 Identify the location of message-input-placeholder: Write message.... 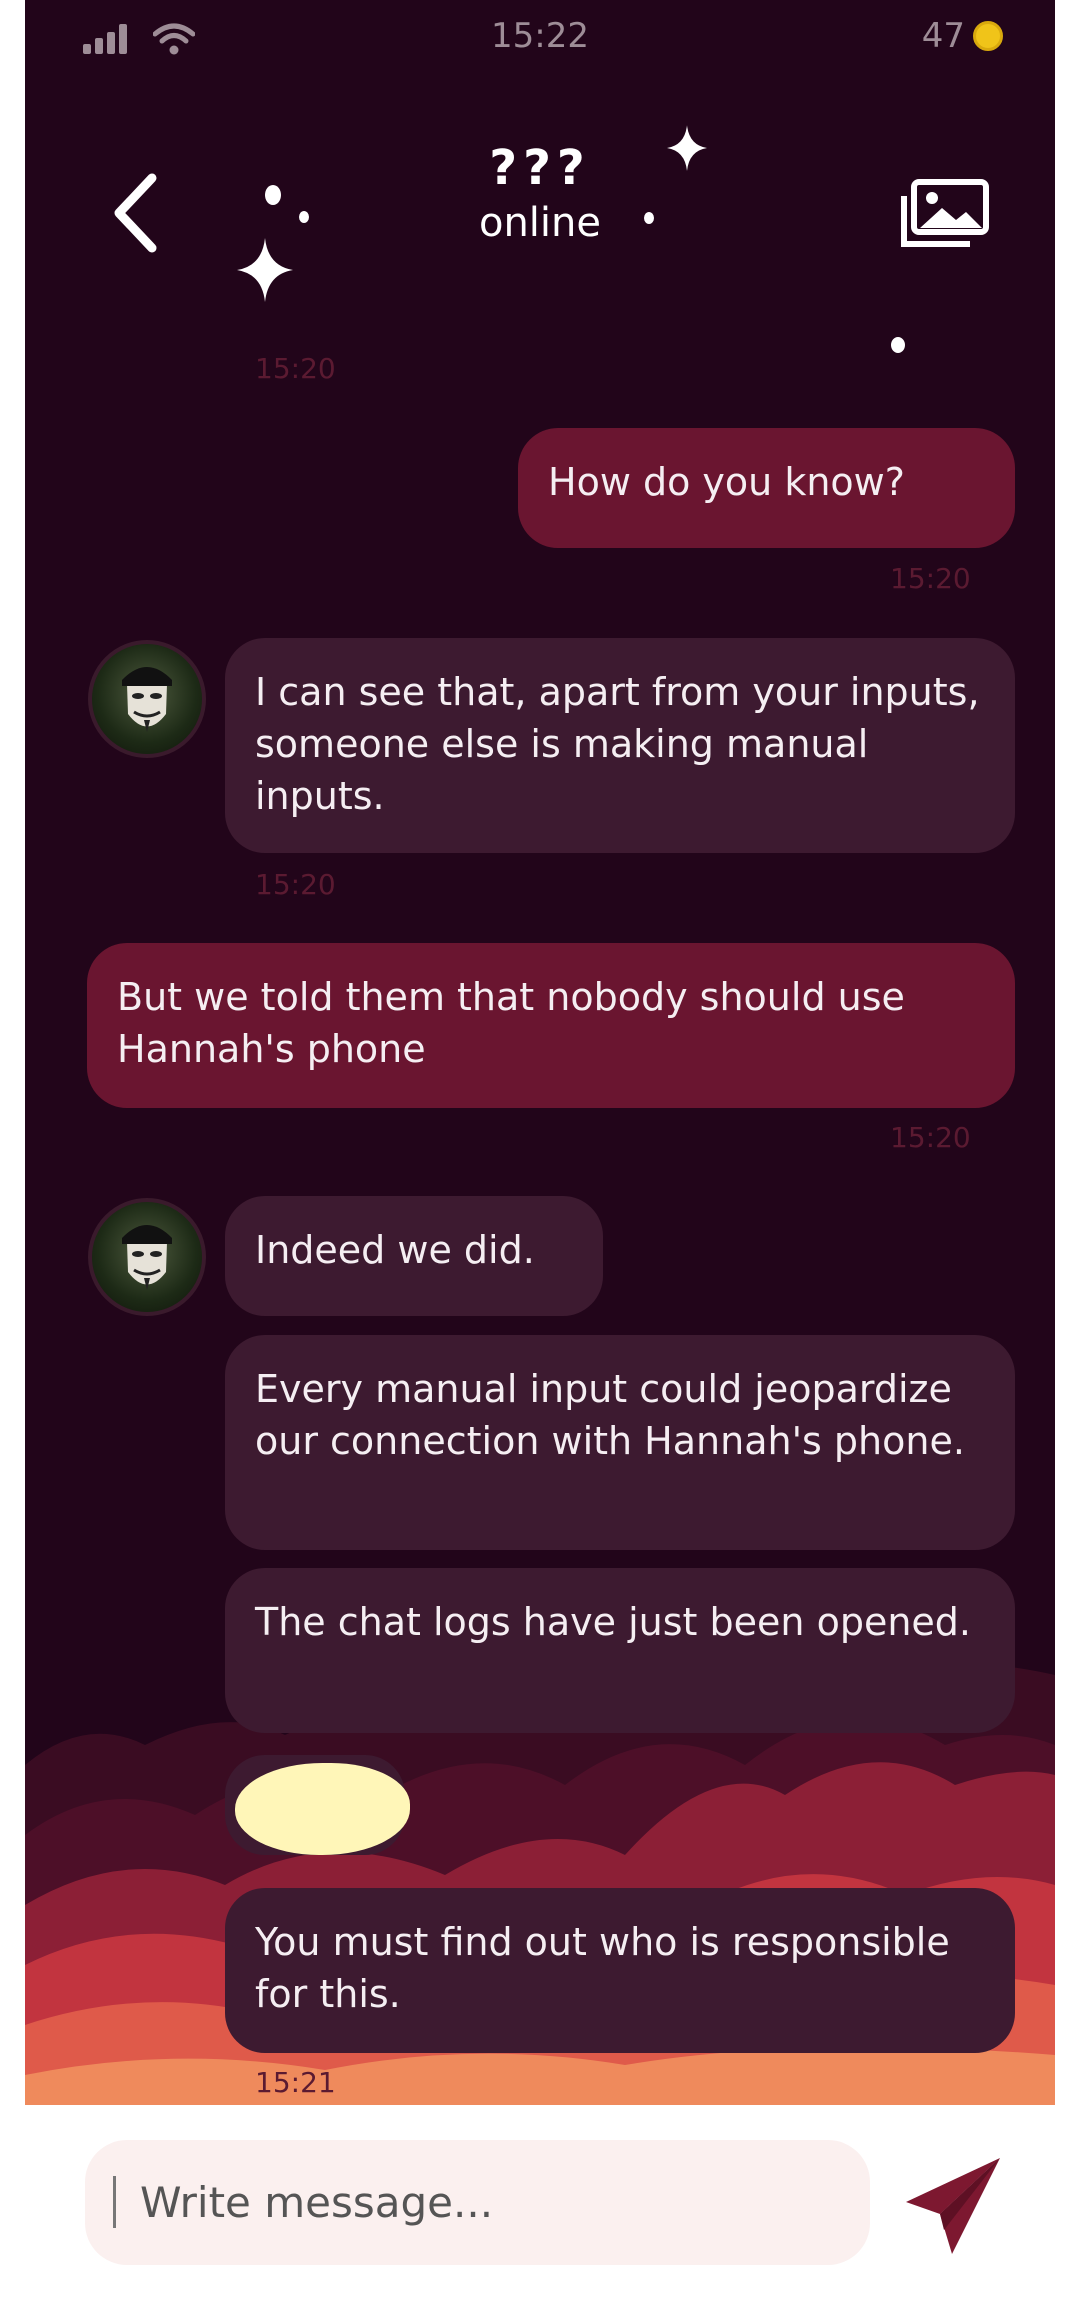
(317, 2202).